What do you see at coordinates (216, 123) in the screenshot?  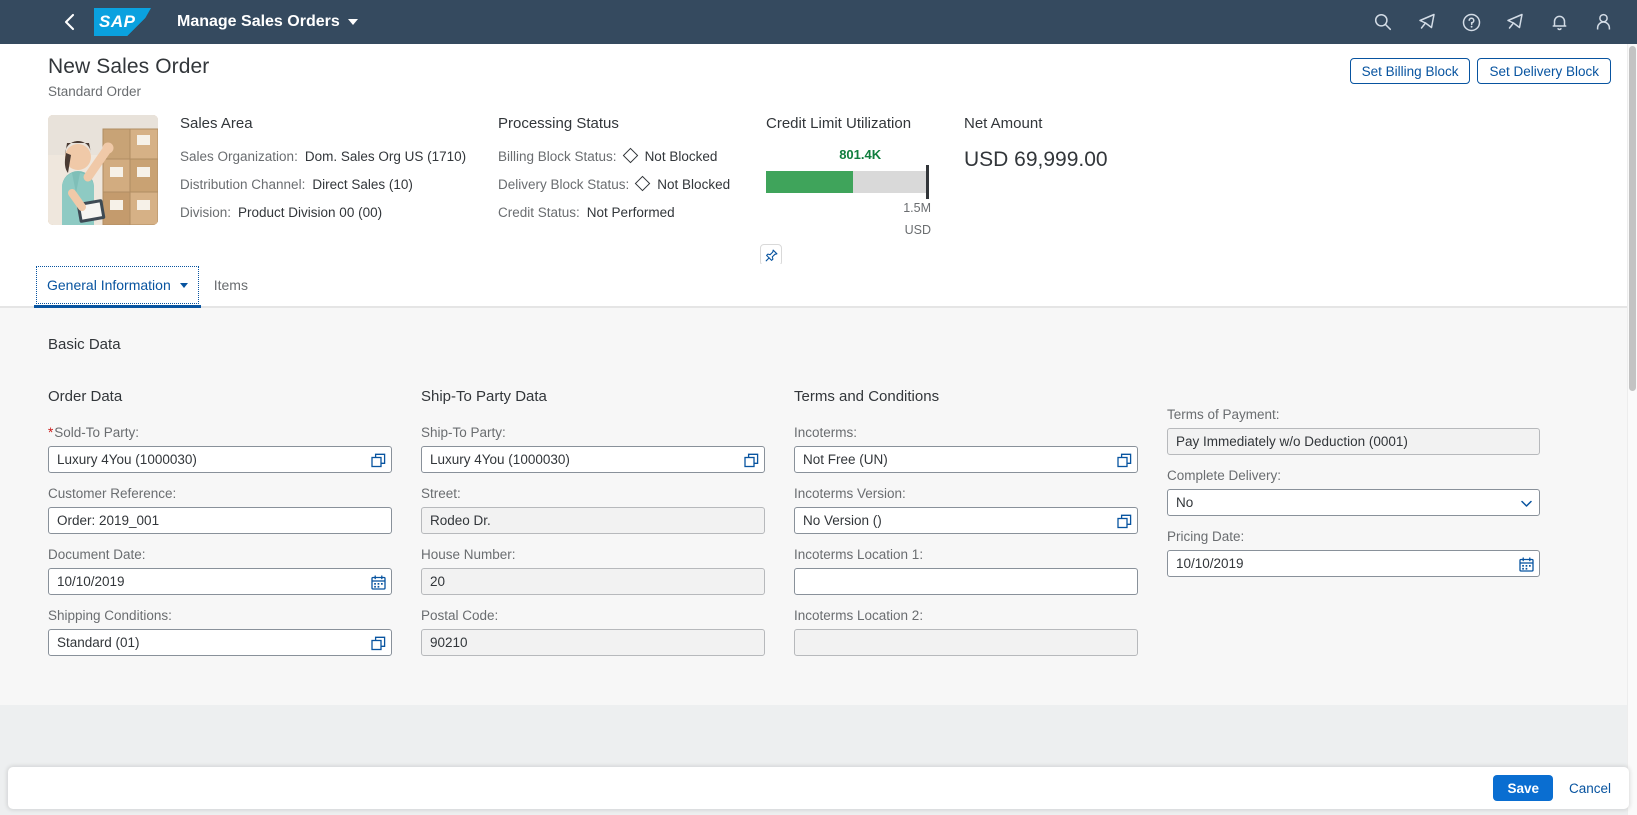 I see `sales-area-title: Sales Area` at bounding box center [216, 123].